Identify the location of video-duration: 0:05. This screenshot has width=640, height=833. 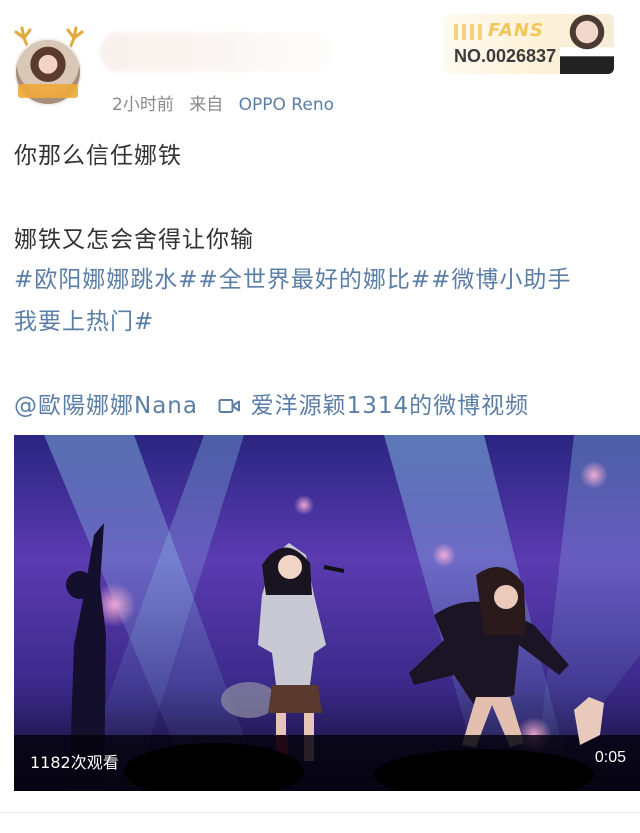
(610, 757).